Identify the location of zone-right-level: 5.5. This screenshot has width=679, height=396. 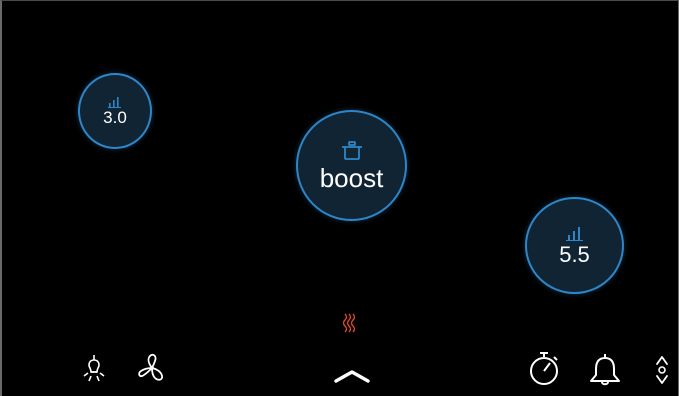
(574, 254).